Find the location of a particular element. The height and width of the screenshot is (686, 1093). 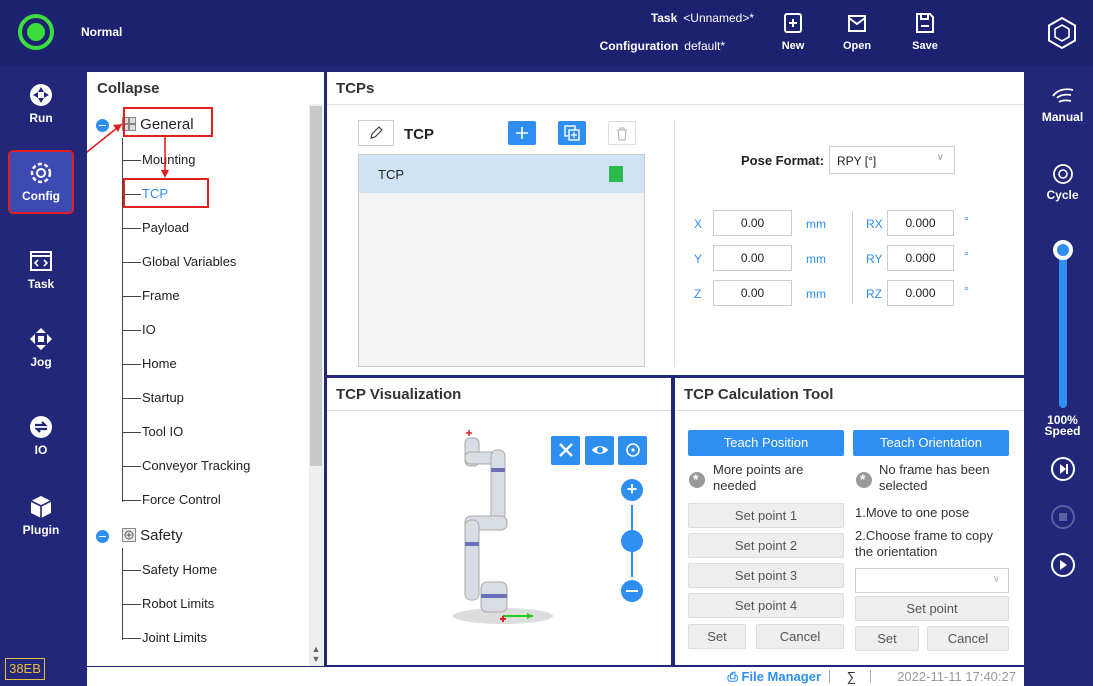

move-arrows-icon is located at coordinates (41, 339).